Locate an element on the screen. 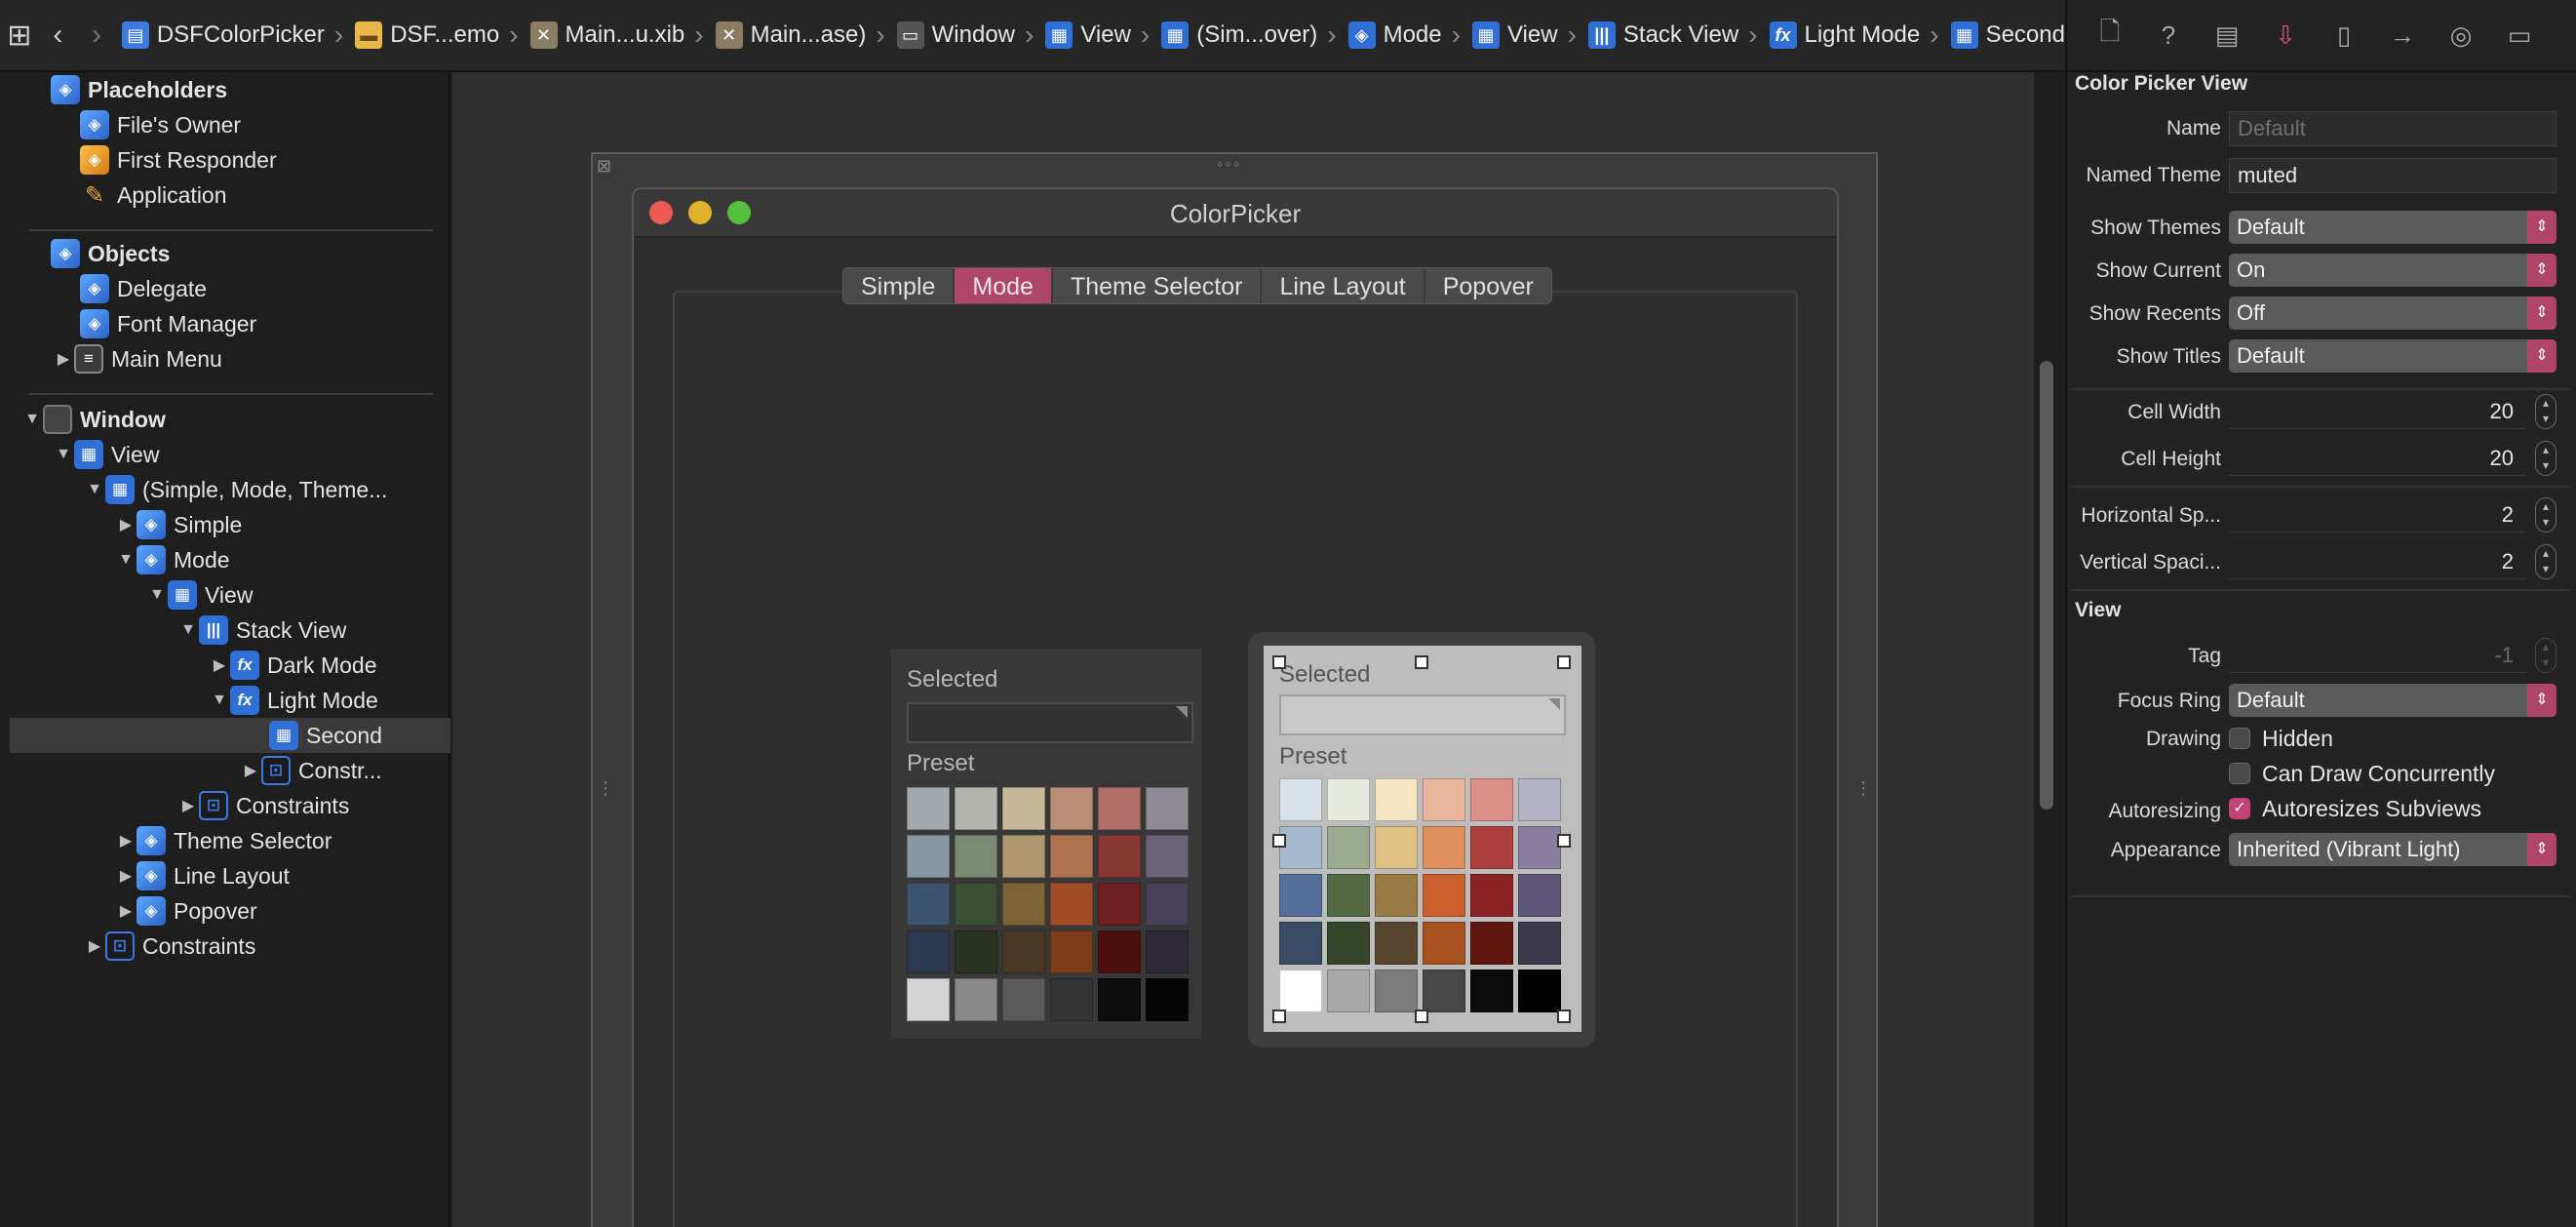  outline-item-first-responder: ◈ First Responder is located at coordinates (178, 160).